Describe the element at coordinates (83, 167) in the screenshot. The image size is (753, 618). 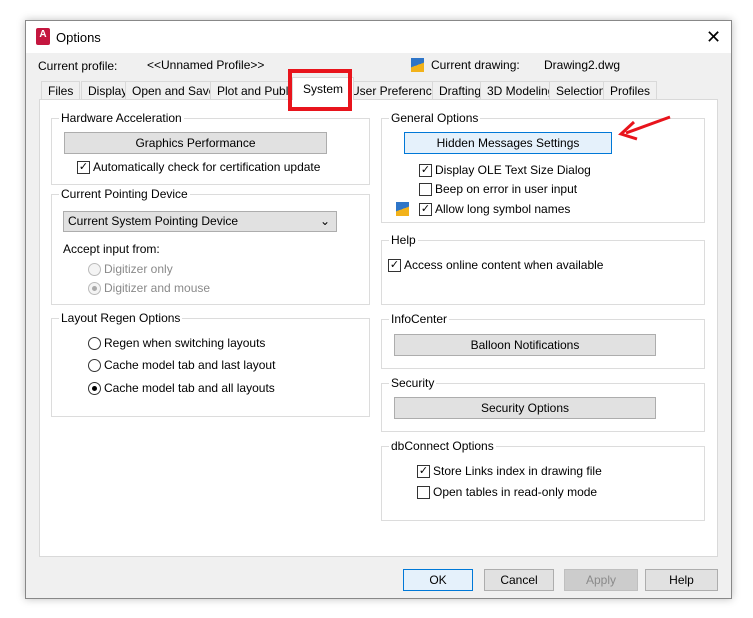
I see `auto-check-certification-checkbox: ✓` at that location.